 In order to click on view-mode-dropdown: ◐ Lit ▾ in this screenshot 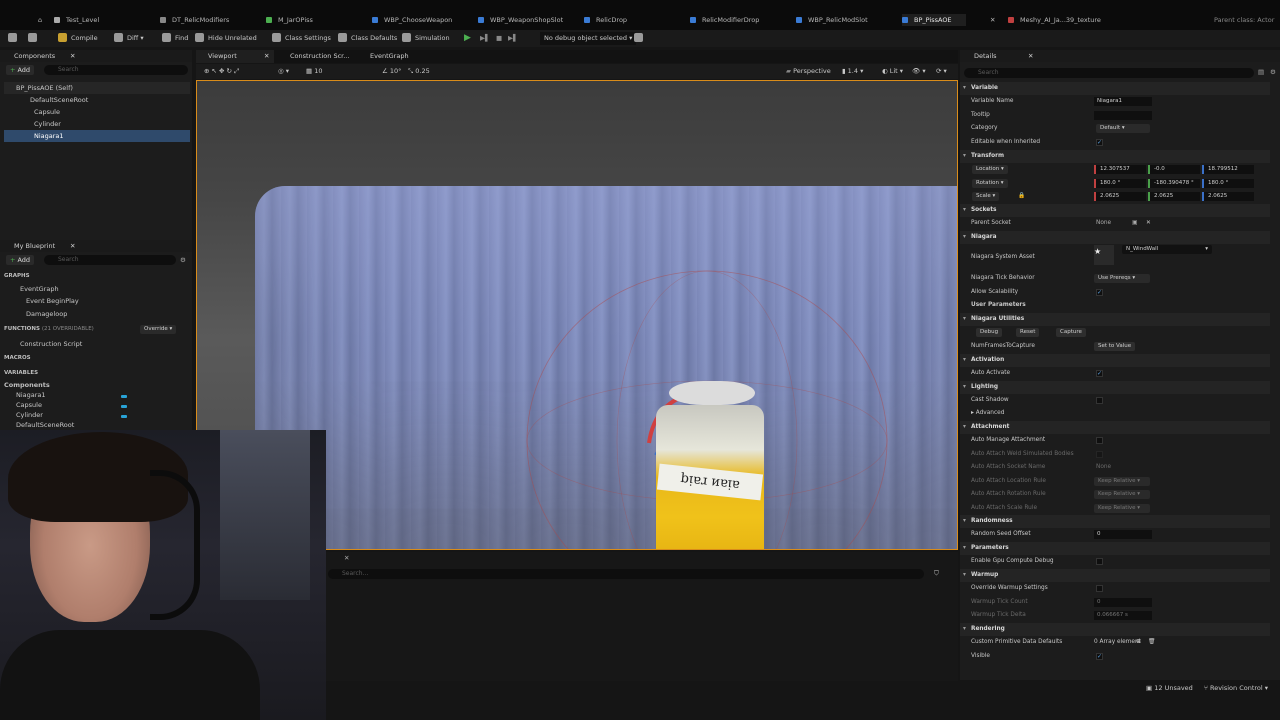, I will do `click(892, 71)`.